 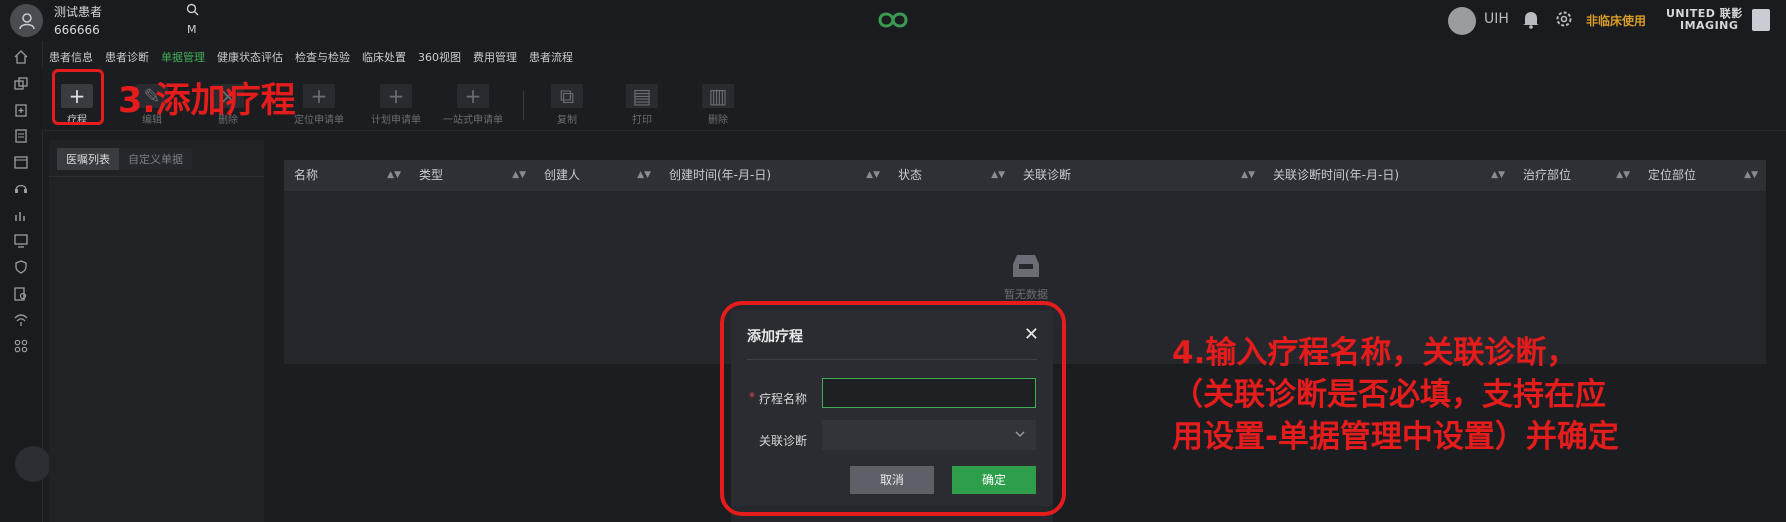 I want to click on headset-icon, so click(x=21, y=188).